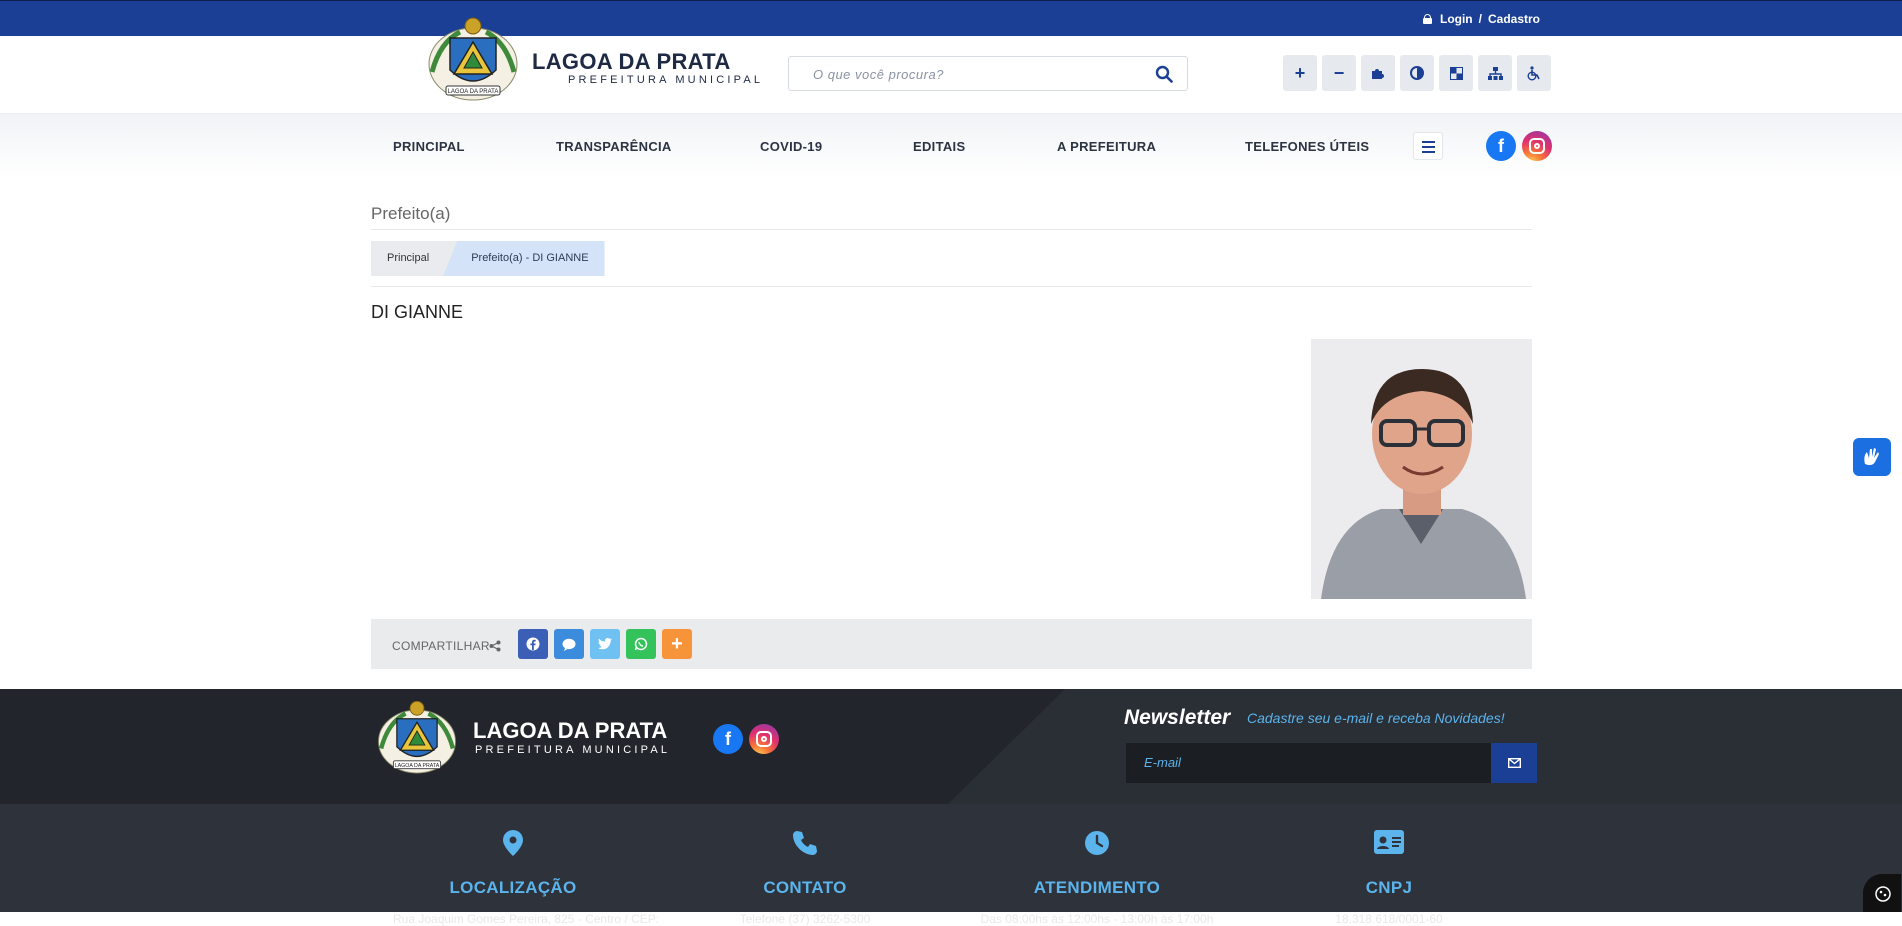 This screenshot has height=926, width=1902. I want to click on brand-title: LAGOA DA PRATA, so click(631, 62).